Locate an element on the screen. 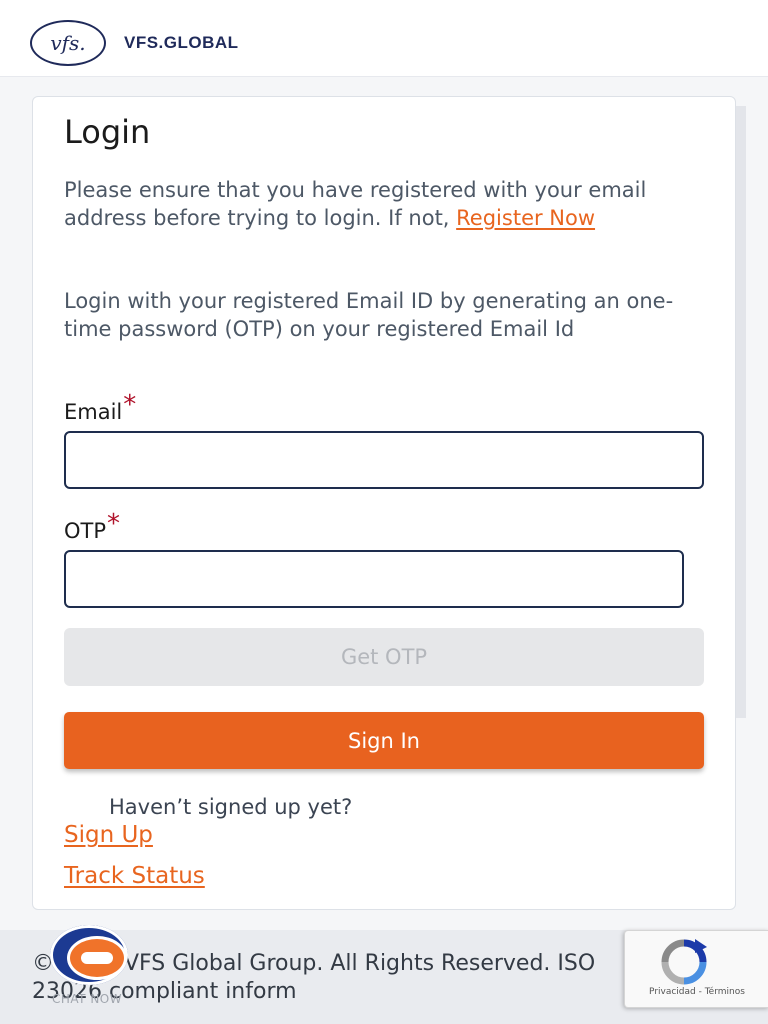 The image size is (768, 1024). signup-prompt: Haven’t signed up yet? is located at coordinates (231, 807).